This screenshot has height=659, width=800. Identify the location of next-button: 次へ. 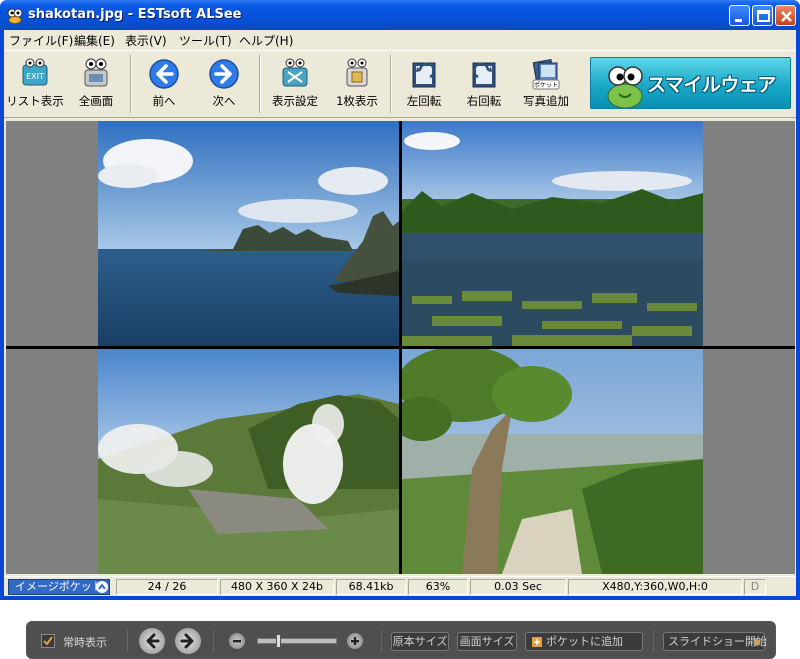
(224, 84).